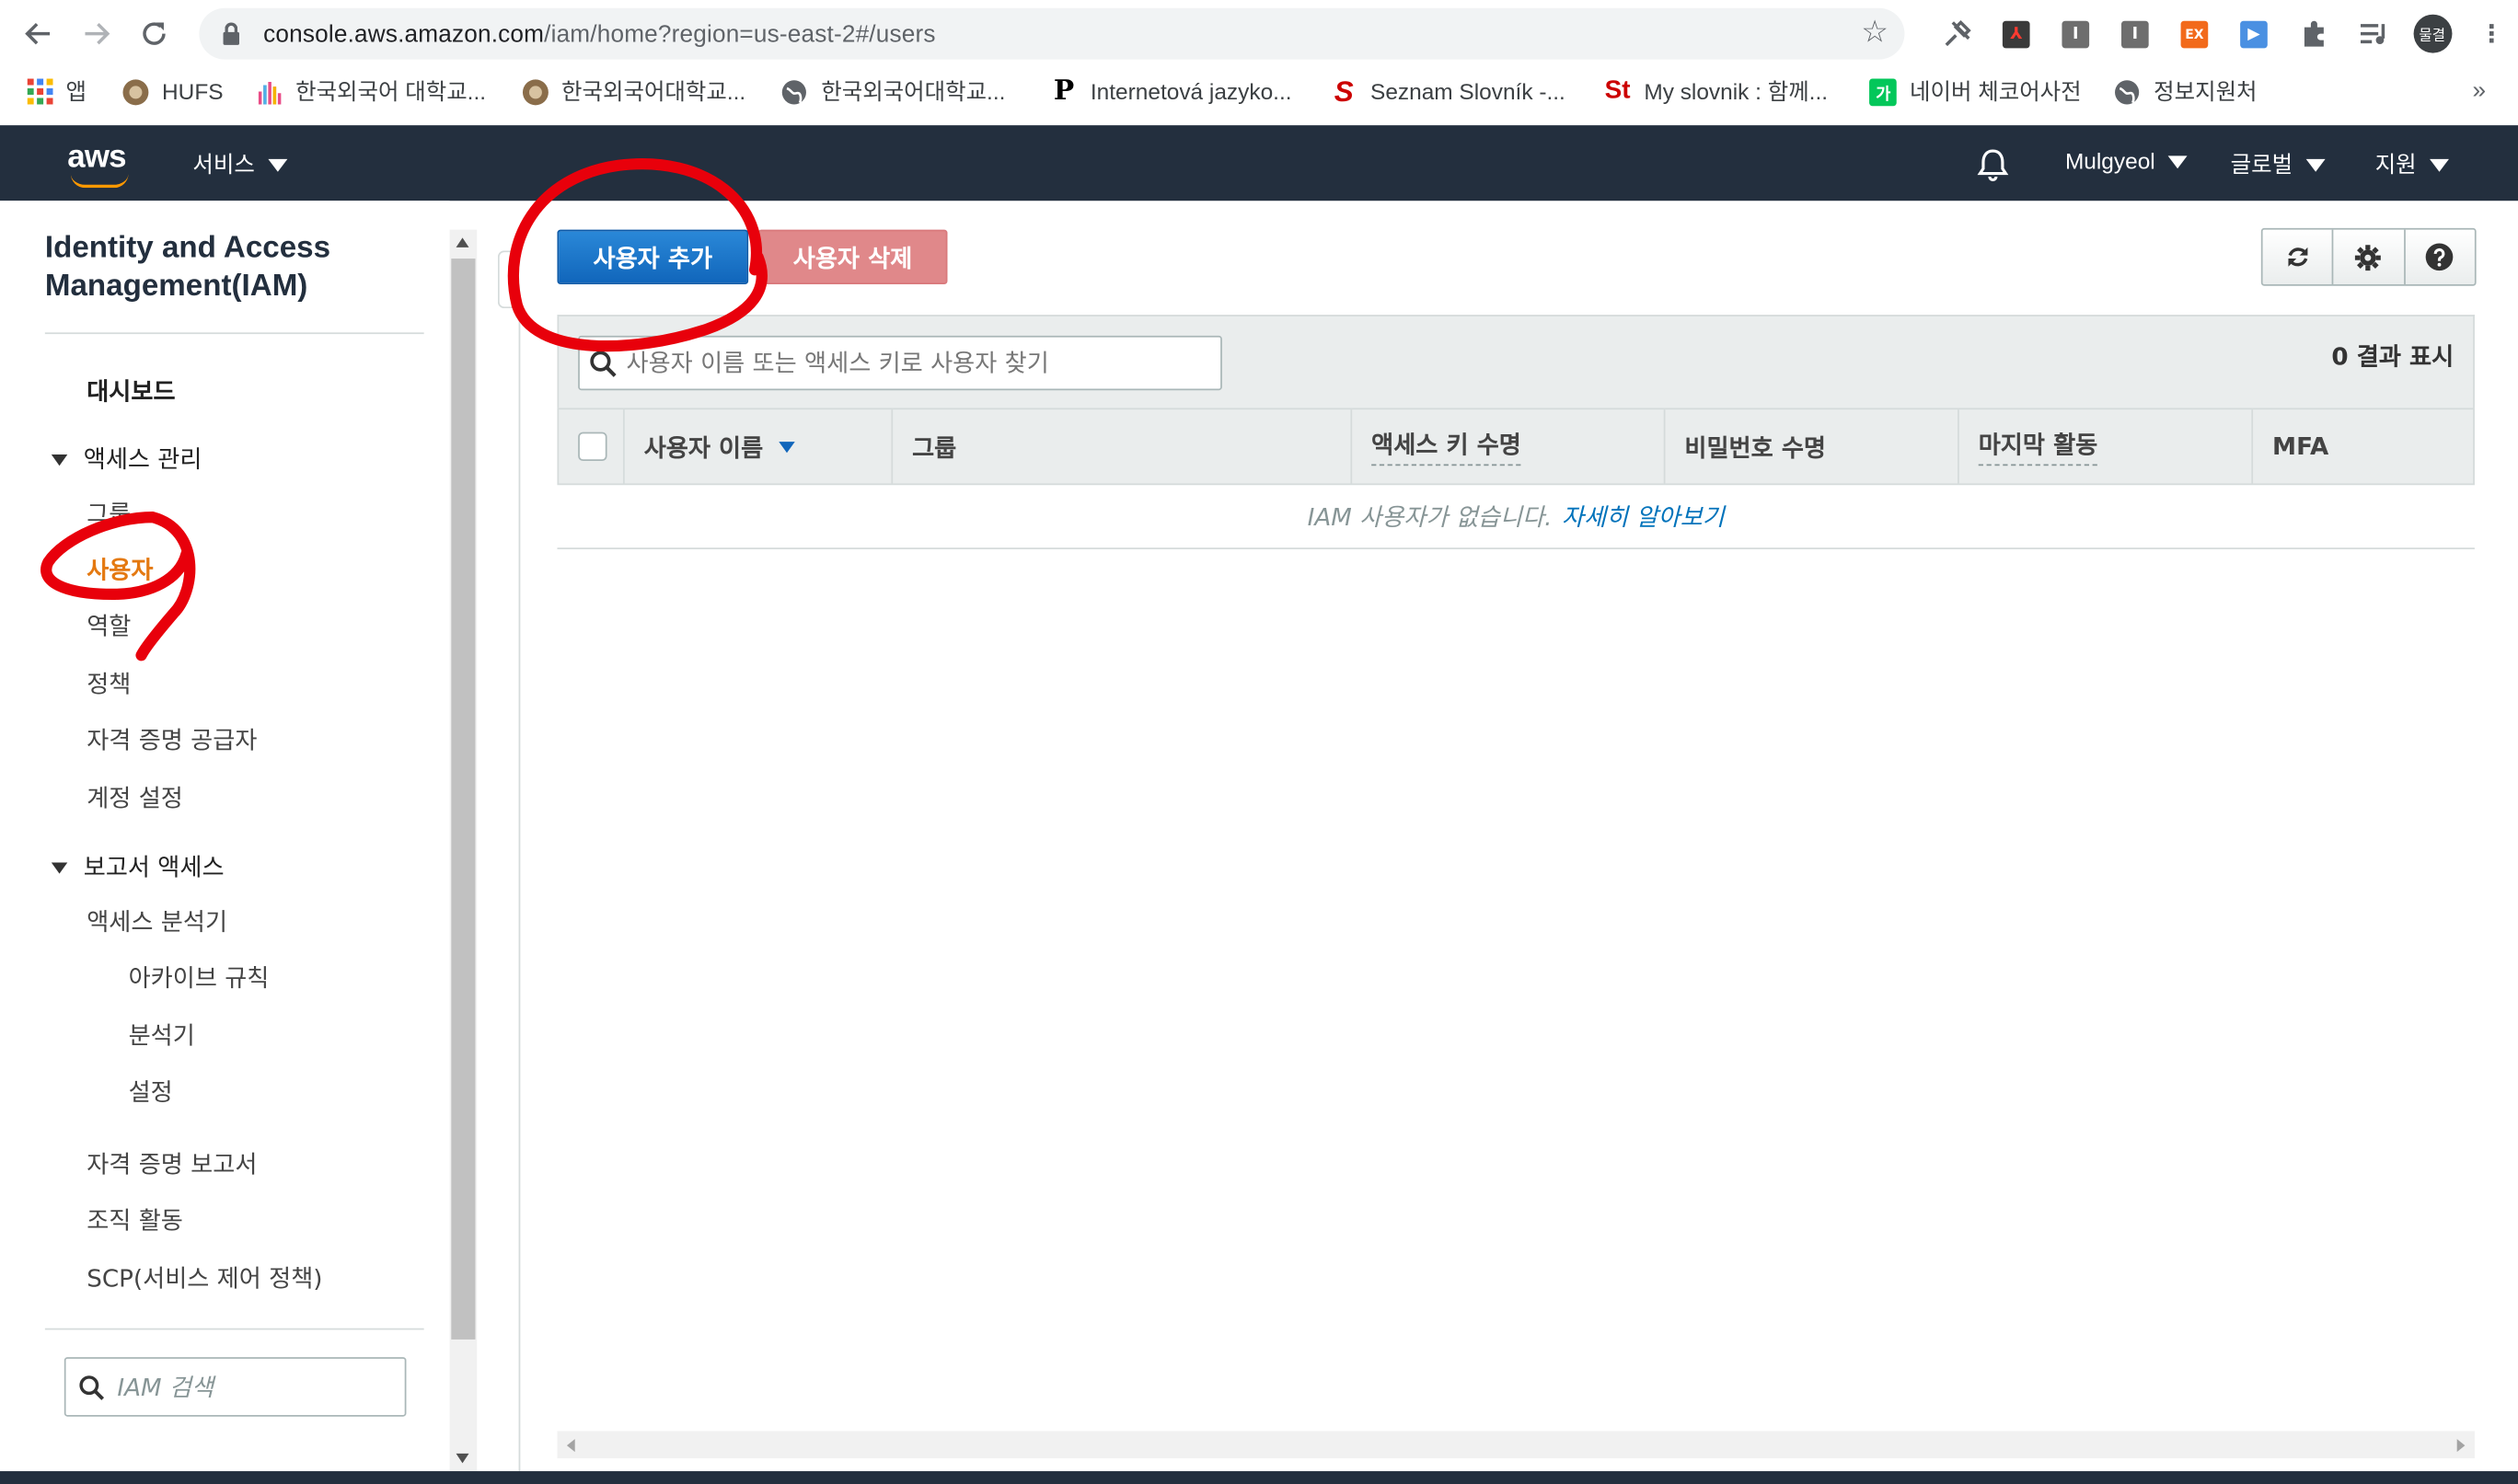 Image resolution: width=2518 pixels, height=1484 pixels. What do you see at coordinates (787, 447) in the screenshot?
I see `sort-descending-icon` at bounding box center [787, 447].